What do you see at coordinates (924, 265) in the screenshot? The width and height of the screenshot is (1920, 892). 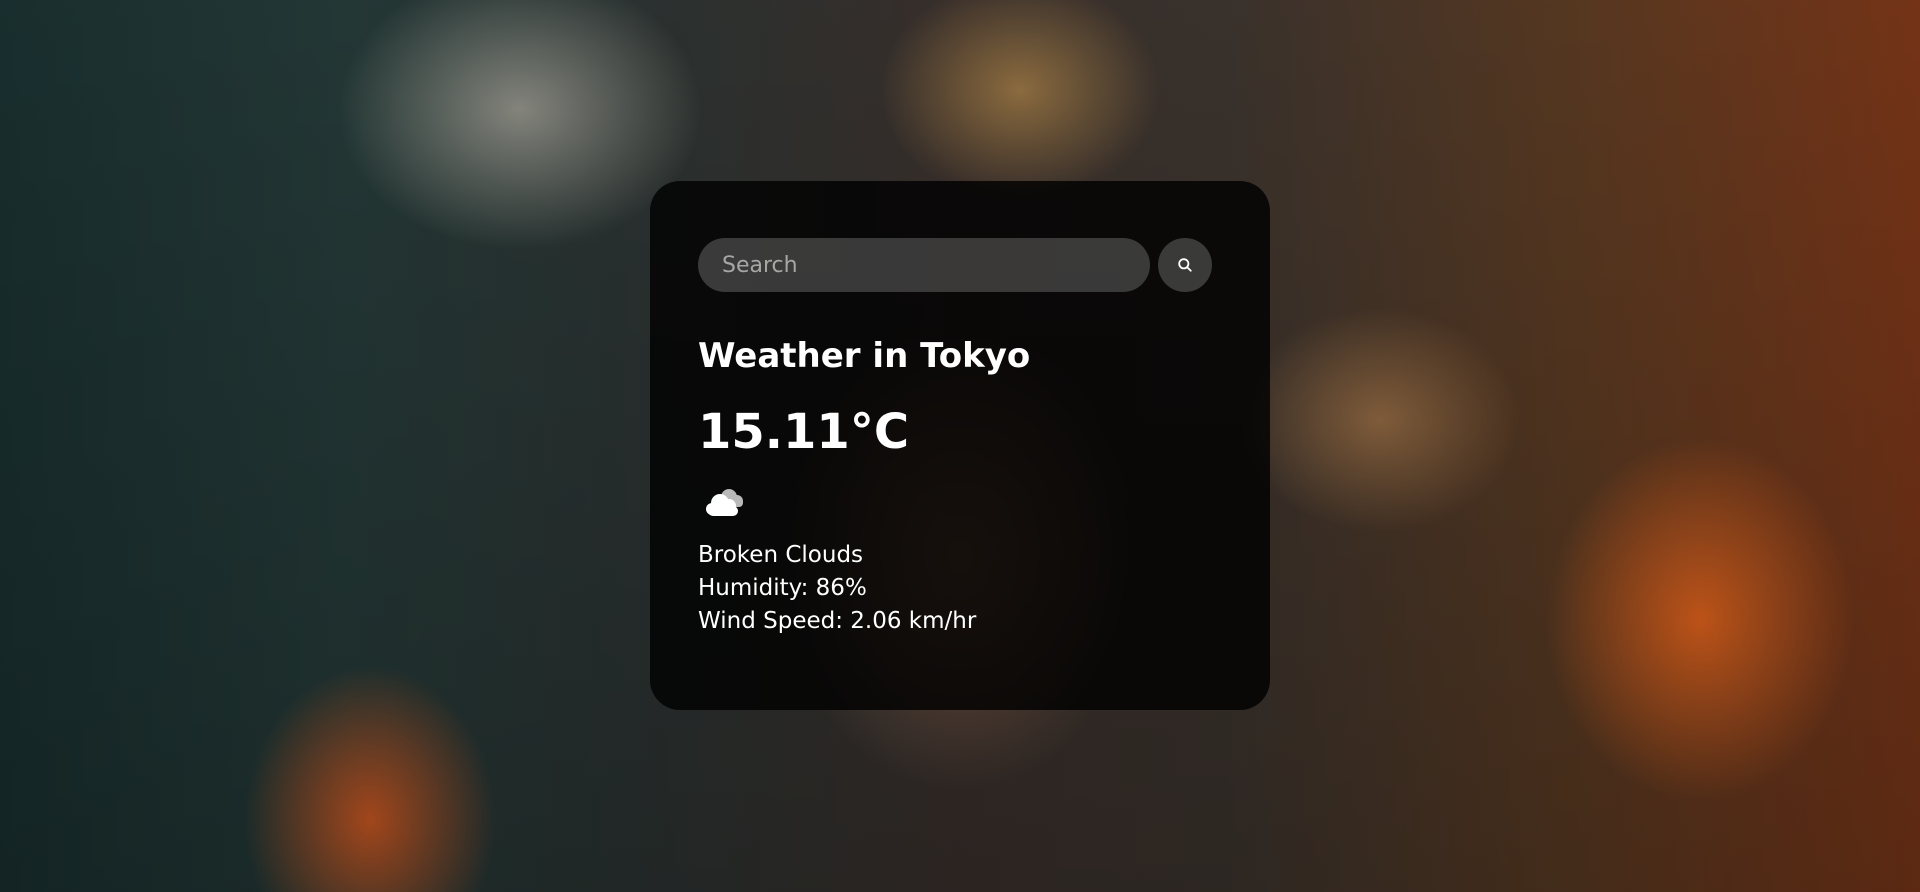 I see `search-input` at bounding box center [924, 265].